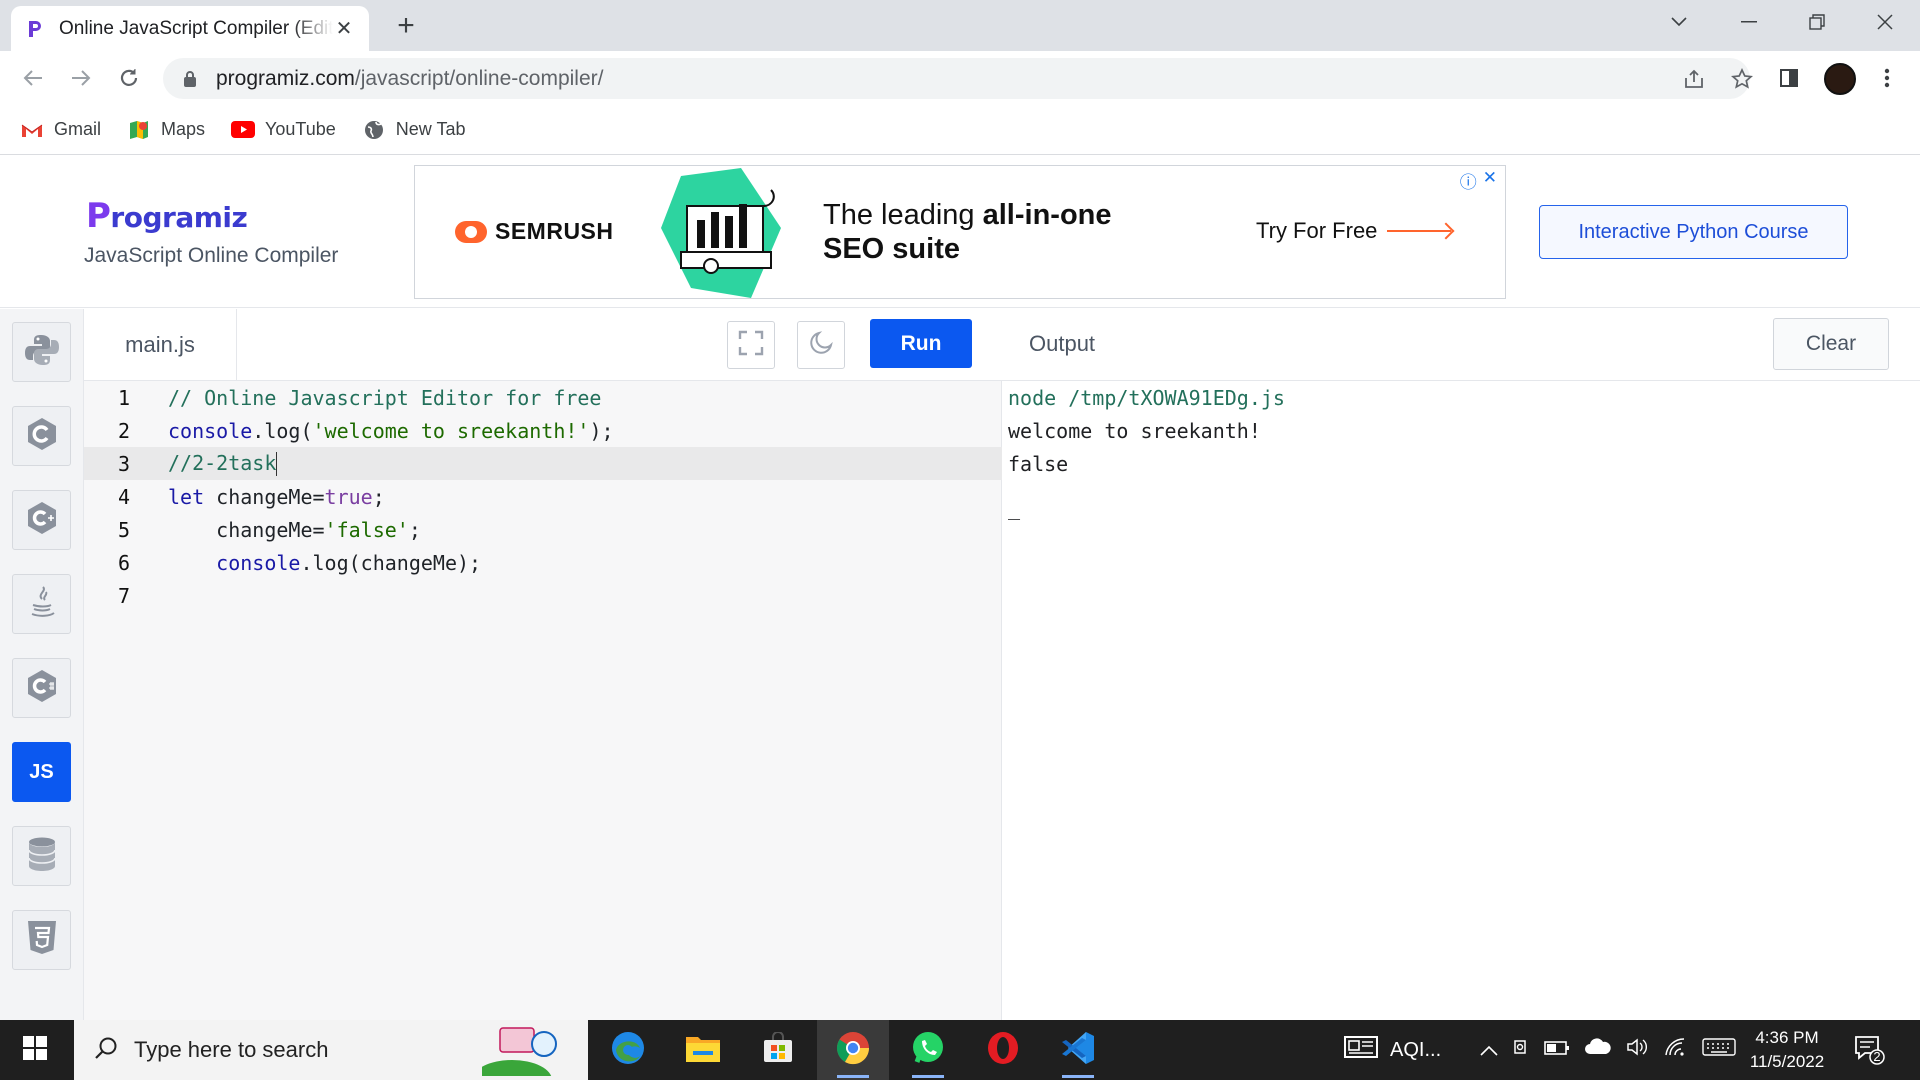 The height and width of the screenshot is (1080, 1920). What do you see at coordinates (1817, 22) in the screenshot?
I see `restore-button` at bounding box center [1817, 22].